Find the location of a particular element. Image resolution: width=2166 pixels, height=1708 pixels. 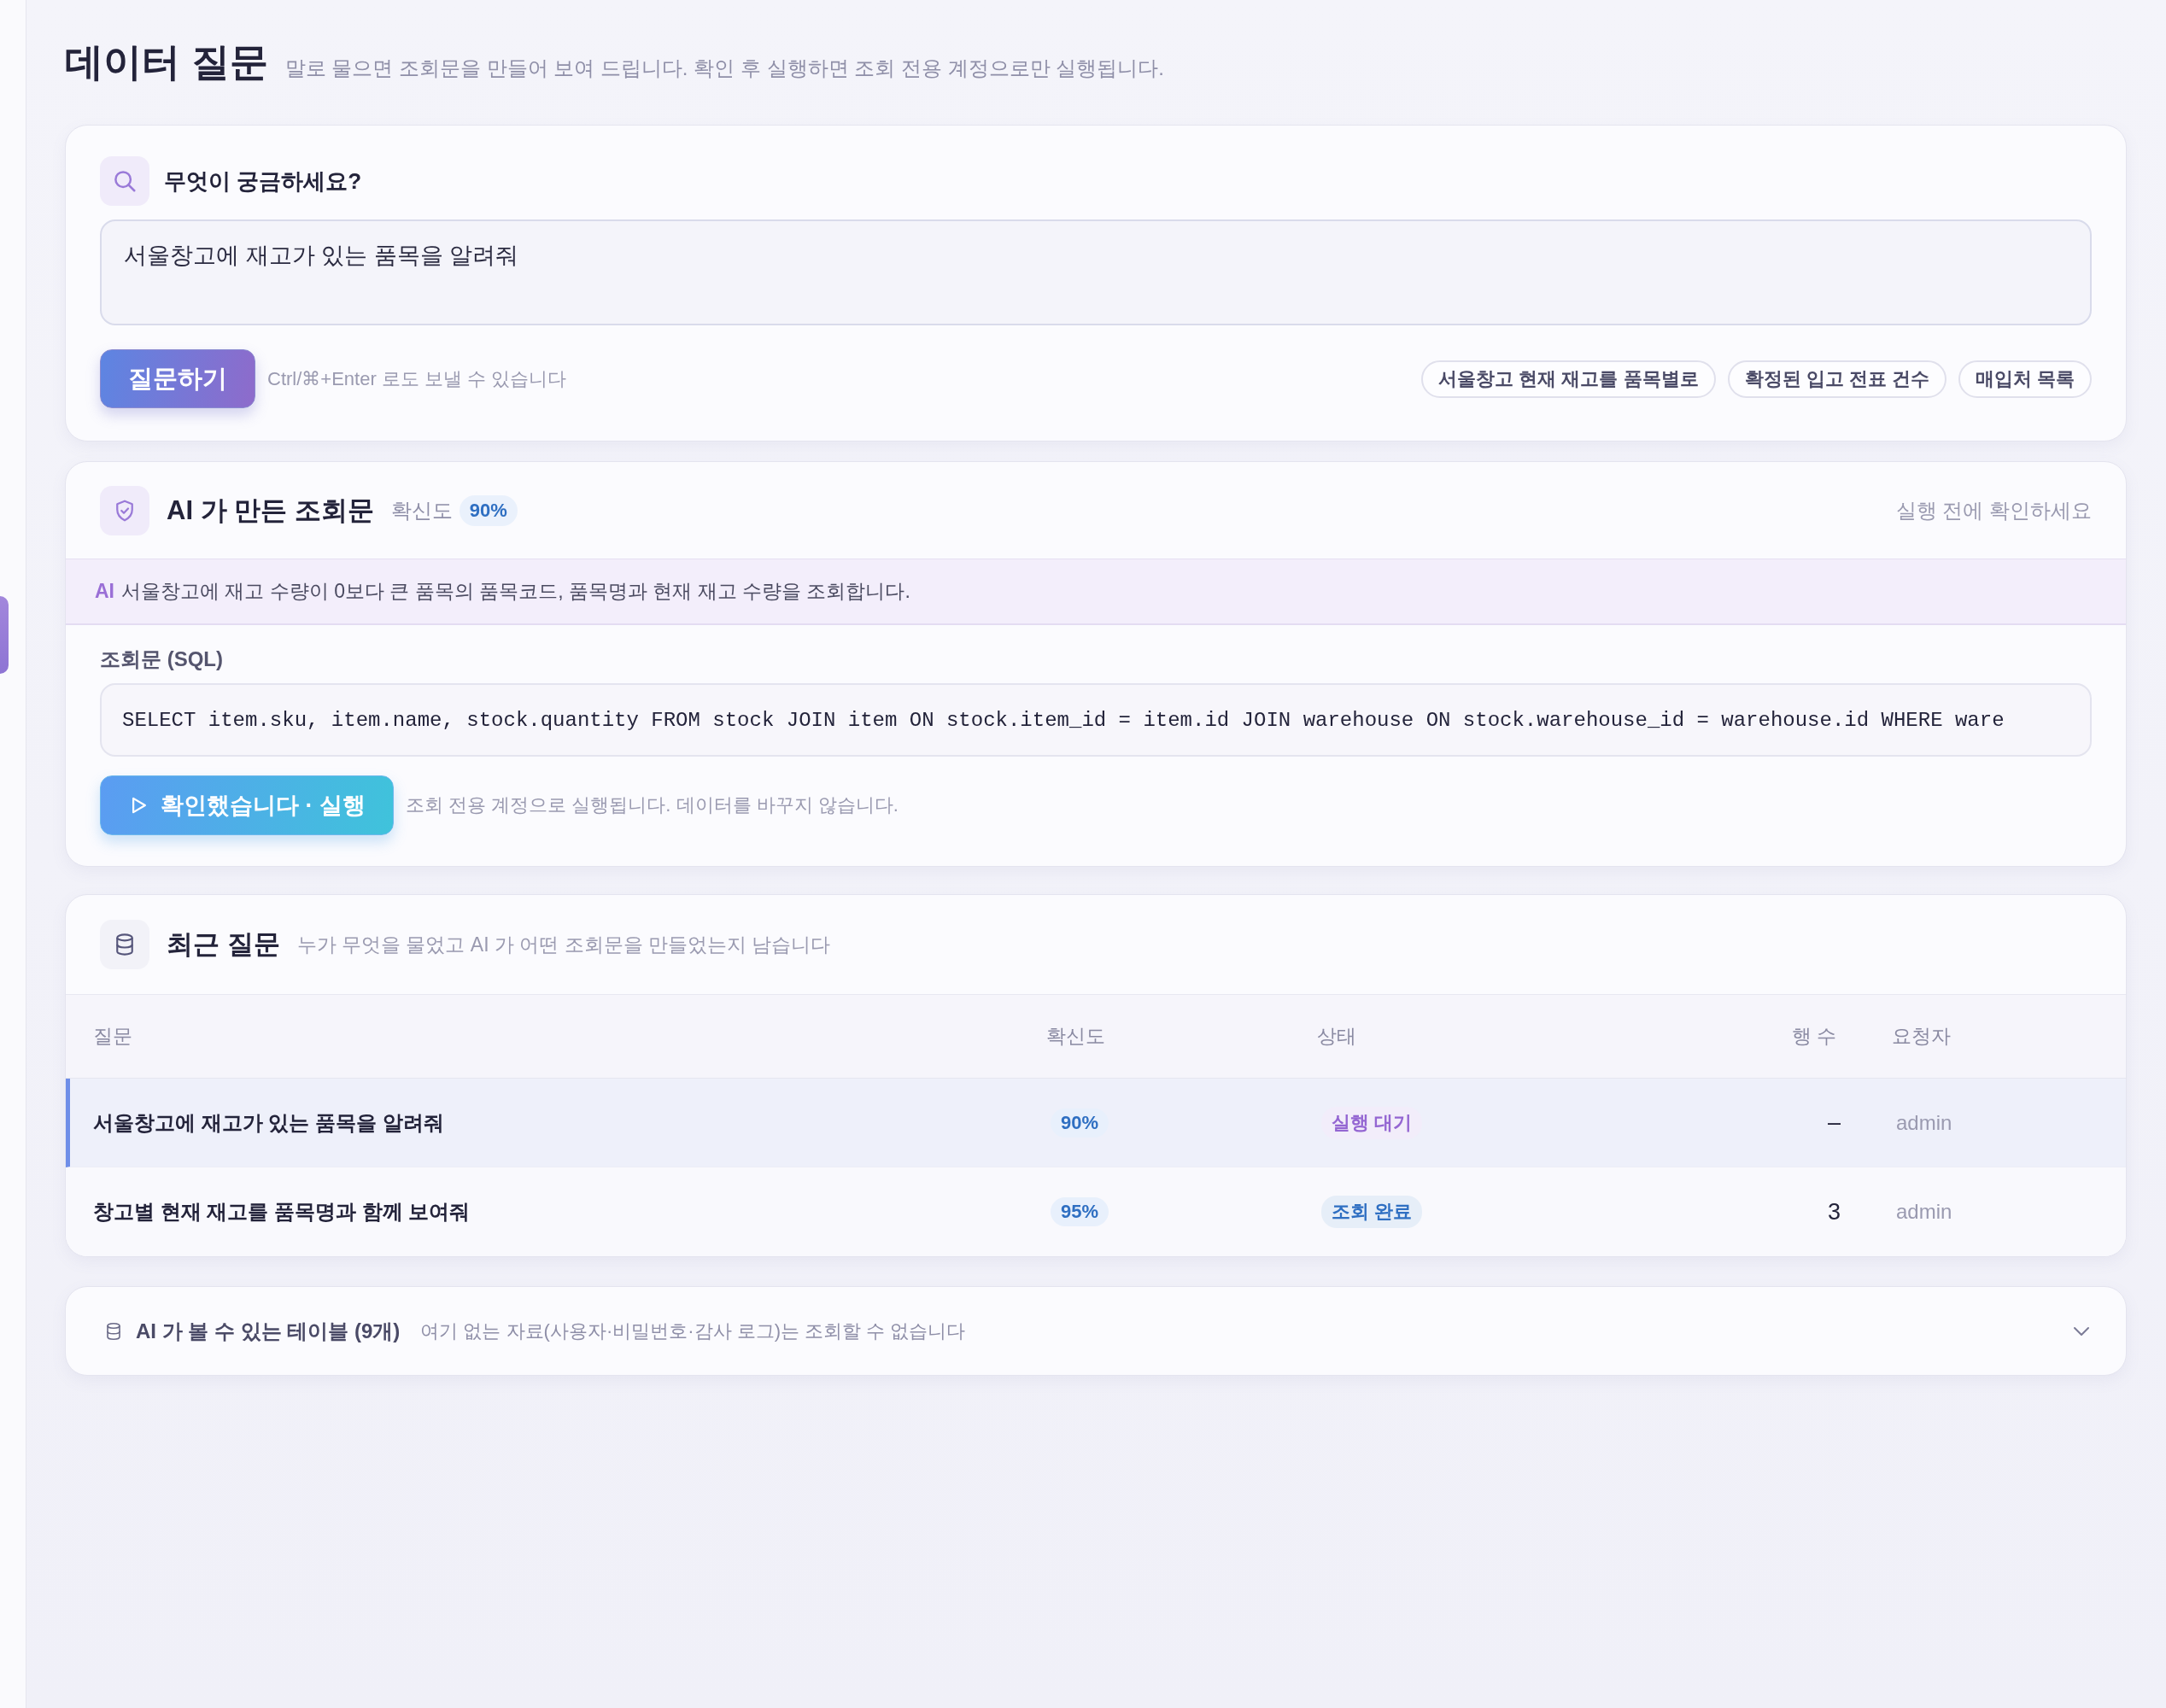

status-badge: 실행 대기 is located at coordinates (1372, 1122).